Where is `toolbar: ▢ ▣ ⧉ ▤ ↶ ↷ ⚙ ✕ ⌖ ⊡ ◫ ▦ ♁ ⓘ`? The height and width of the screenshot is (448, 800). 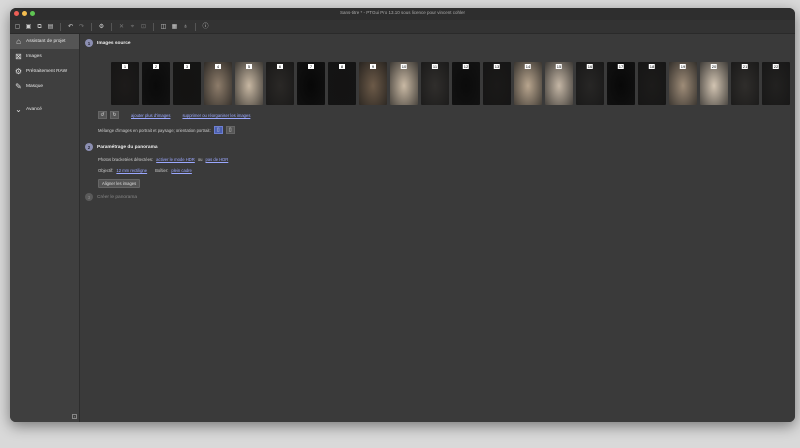
toolbar: ▢ ▣ ⧉ ▤ ↶ ↷ ⚙ ✕ ⌖ ⊡ ◫ ▦ ♁ ⓘ is located at coordinates (402, 27).